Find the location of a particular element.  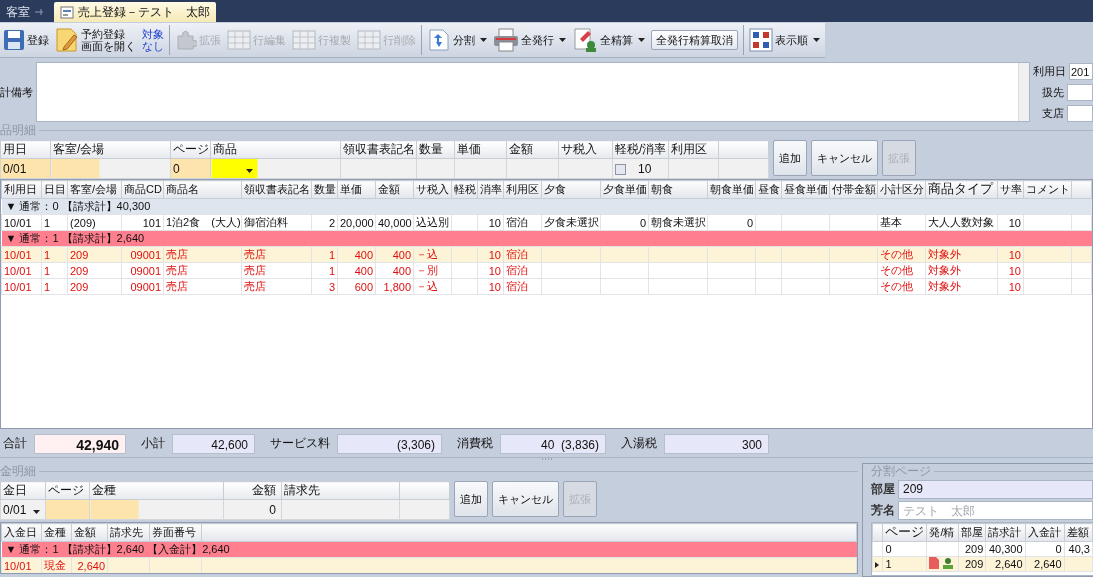

grid-copy-icon is located at coordinates (304, 39).